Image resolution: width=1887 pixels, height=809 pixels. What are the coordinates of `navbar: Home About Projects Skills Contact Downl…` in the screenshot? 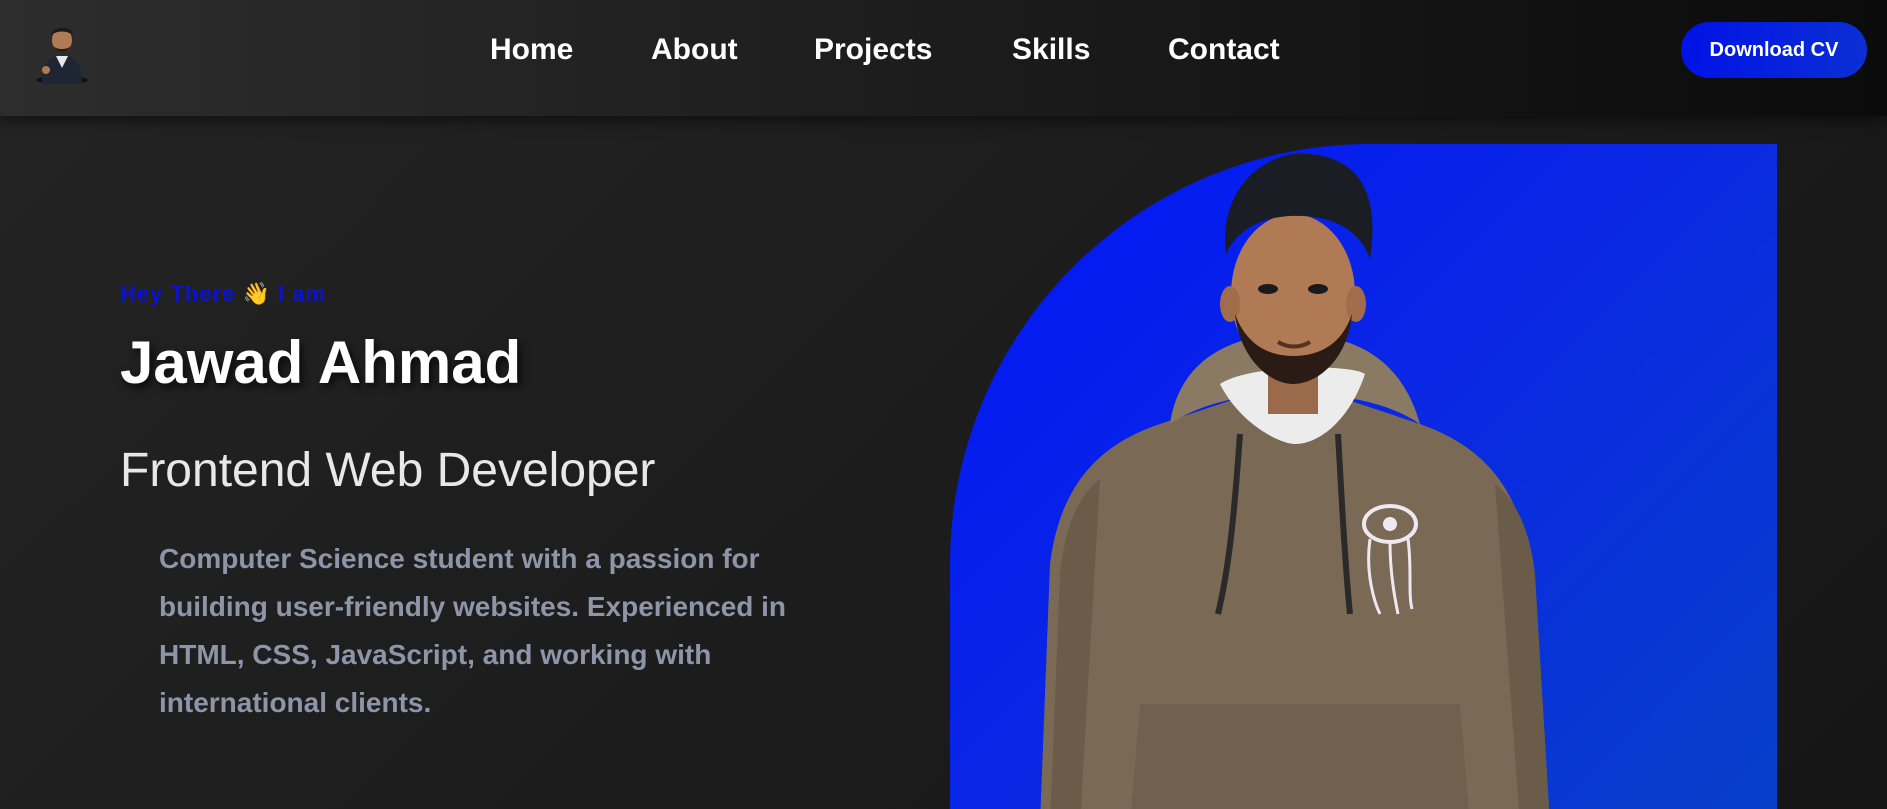 It's located at (943, 58).